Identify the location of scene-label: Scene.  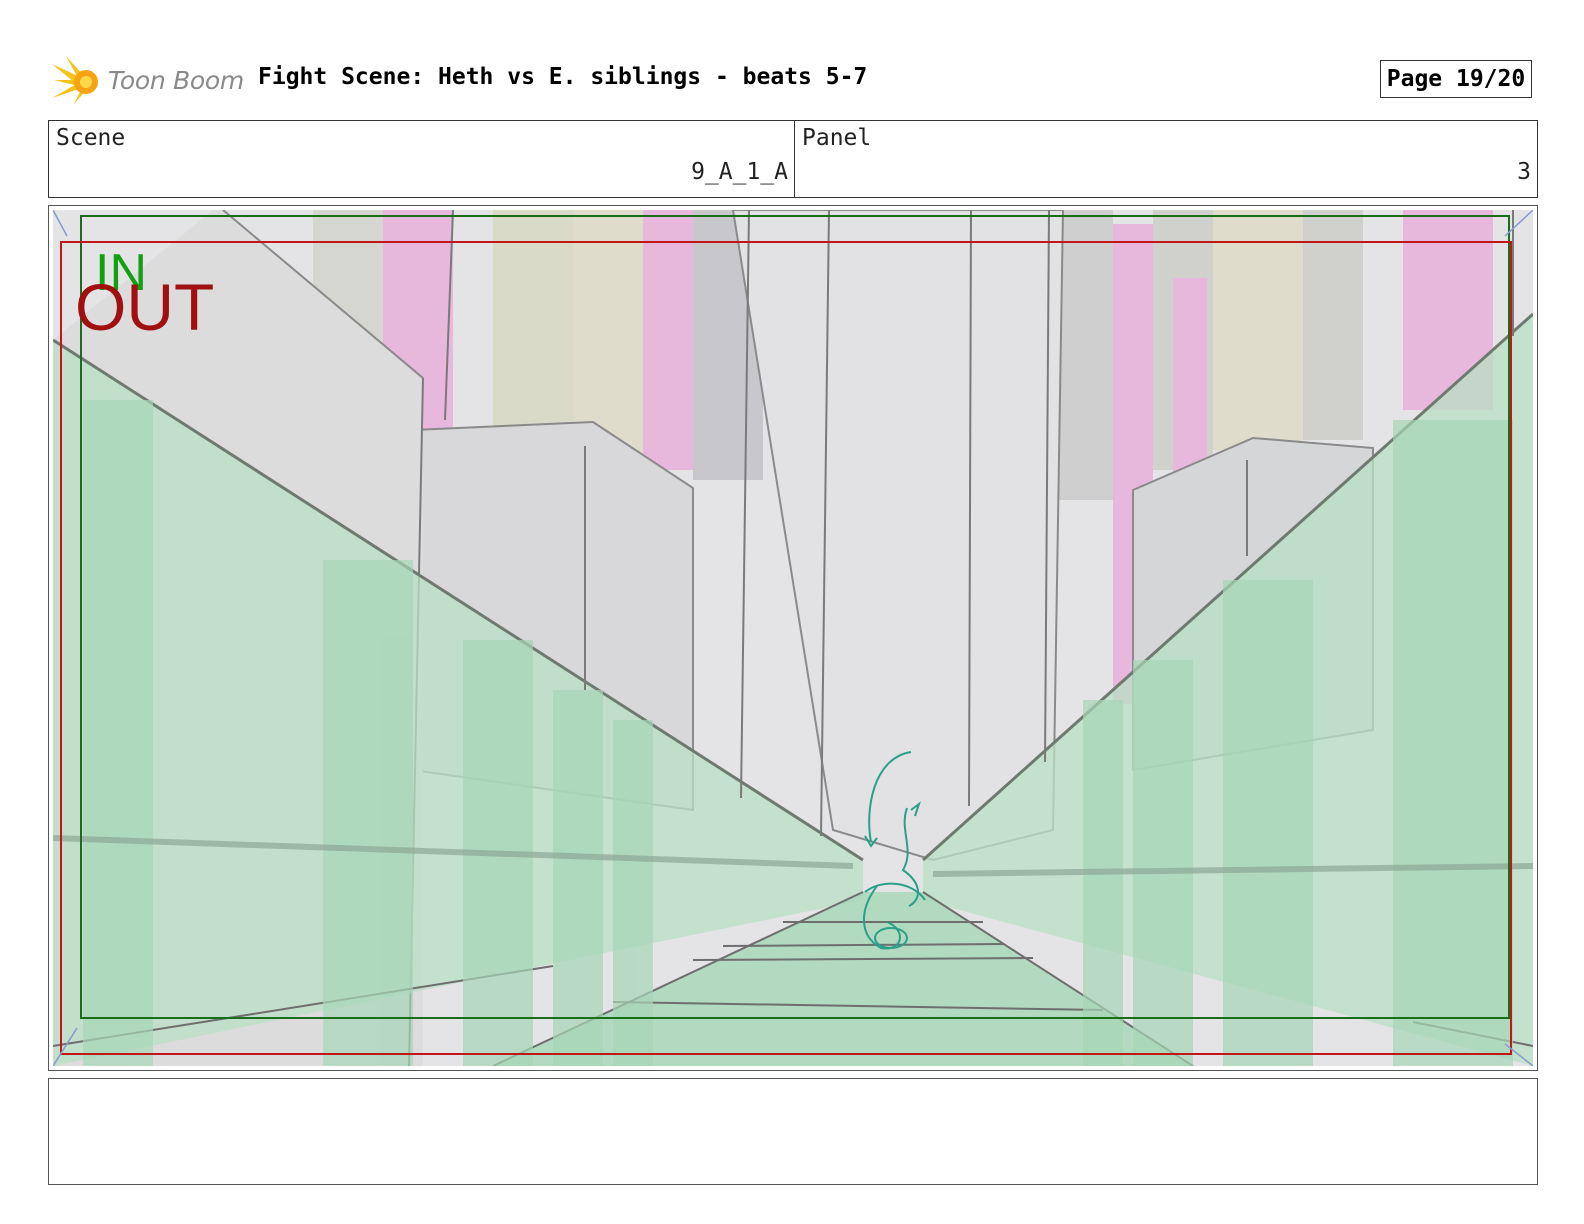
(91, 138).